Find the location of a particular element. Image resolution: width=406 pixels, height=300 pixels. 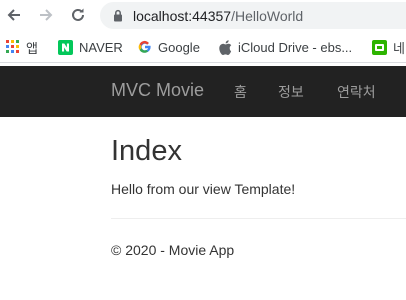

bookmark-naver-2: 네 is located at coordinates (388, 47).